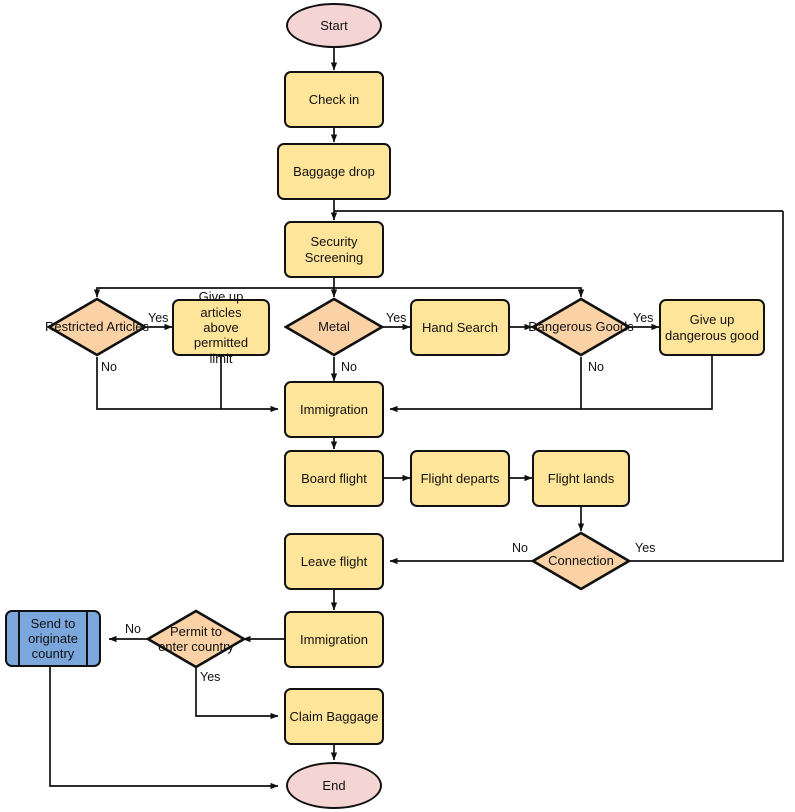 Image resolution: width=795 pixels, height=812 pixels. I want to click on node-immigration-2-label: Immigration, so click(334, 639).